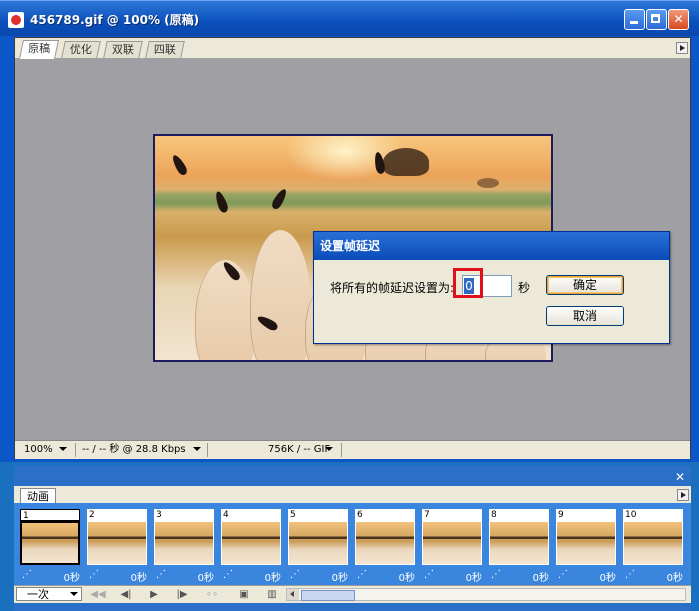 This screenshot has width=699, height=611. Describe the element at coordinates (656, 19) in the screenshot. I see `maximize-icon` at that location.